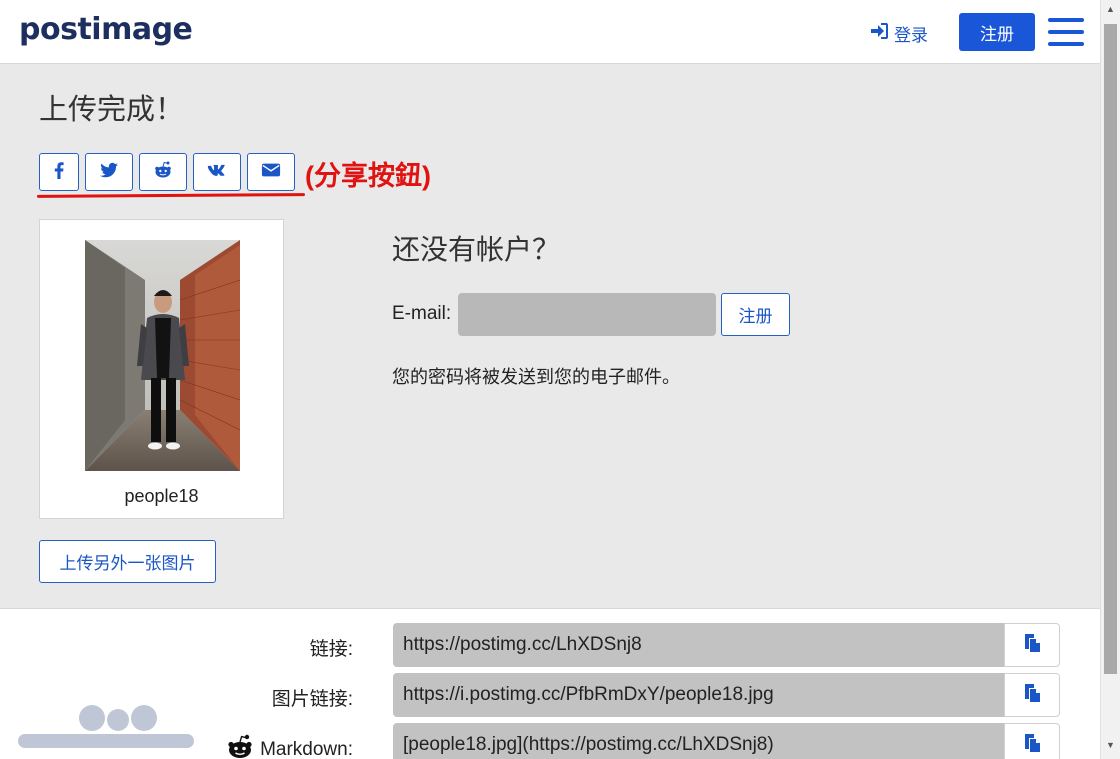 Image resolution: width=1120 pixels, height=759 pixels. I want to click on share-annotation: (分享按鈕), so click(368, 176).